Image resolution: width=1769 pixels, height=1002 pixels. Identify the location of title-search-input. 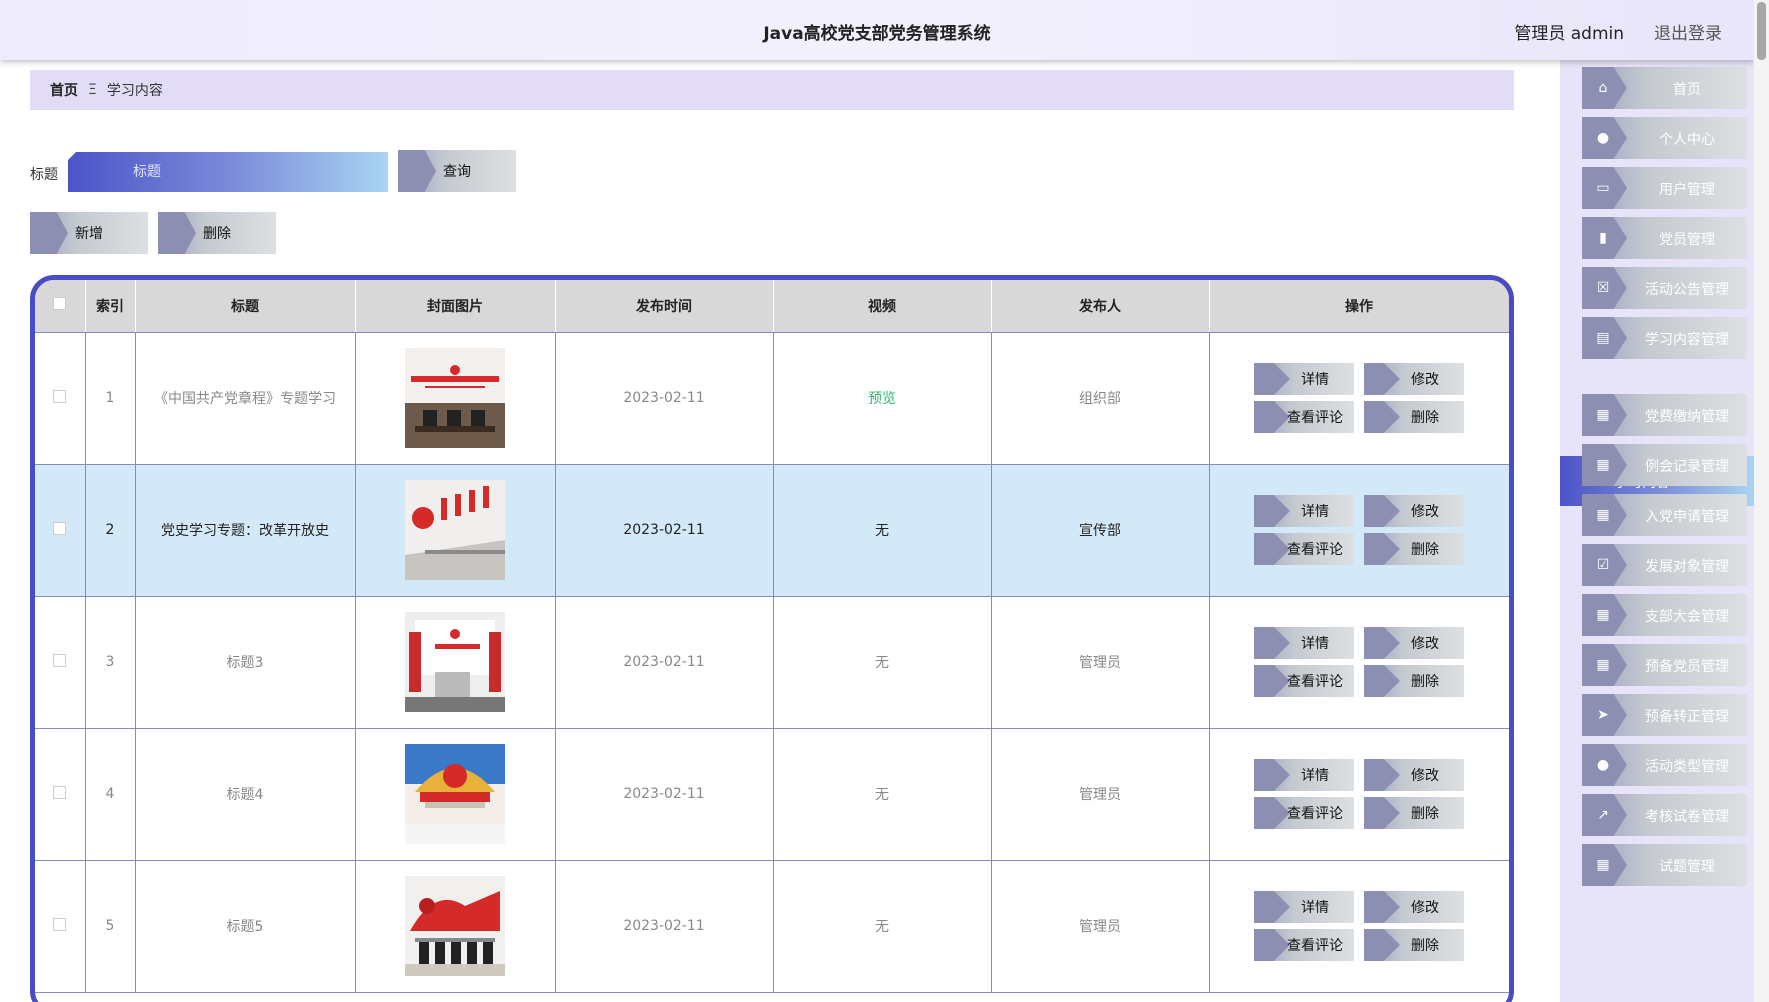
(228, 172).